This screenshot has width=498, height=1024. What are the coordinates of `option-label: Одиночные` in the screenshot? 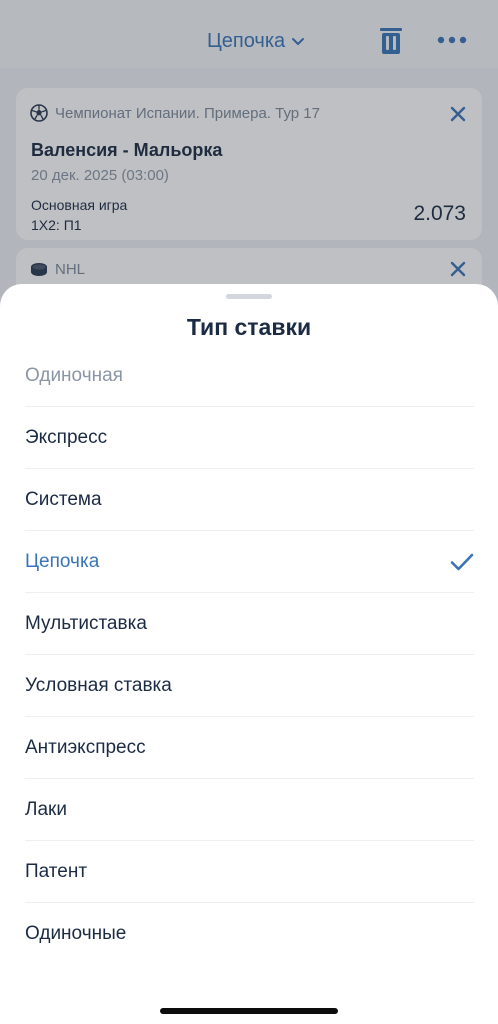 It's located at (76, 933).